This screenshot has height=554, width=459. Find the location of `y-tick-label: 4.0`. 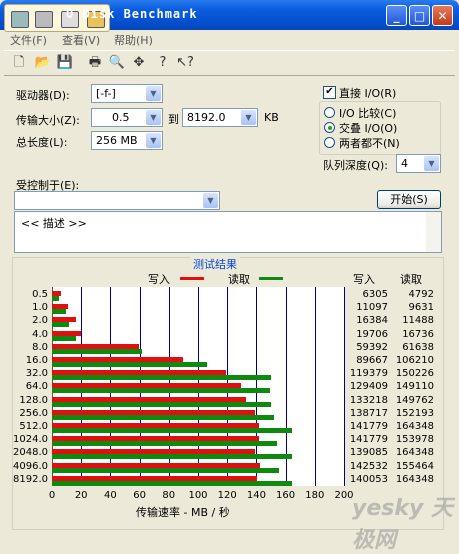

y-tick-label: 4.0 is located at coordinates (40, 334).